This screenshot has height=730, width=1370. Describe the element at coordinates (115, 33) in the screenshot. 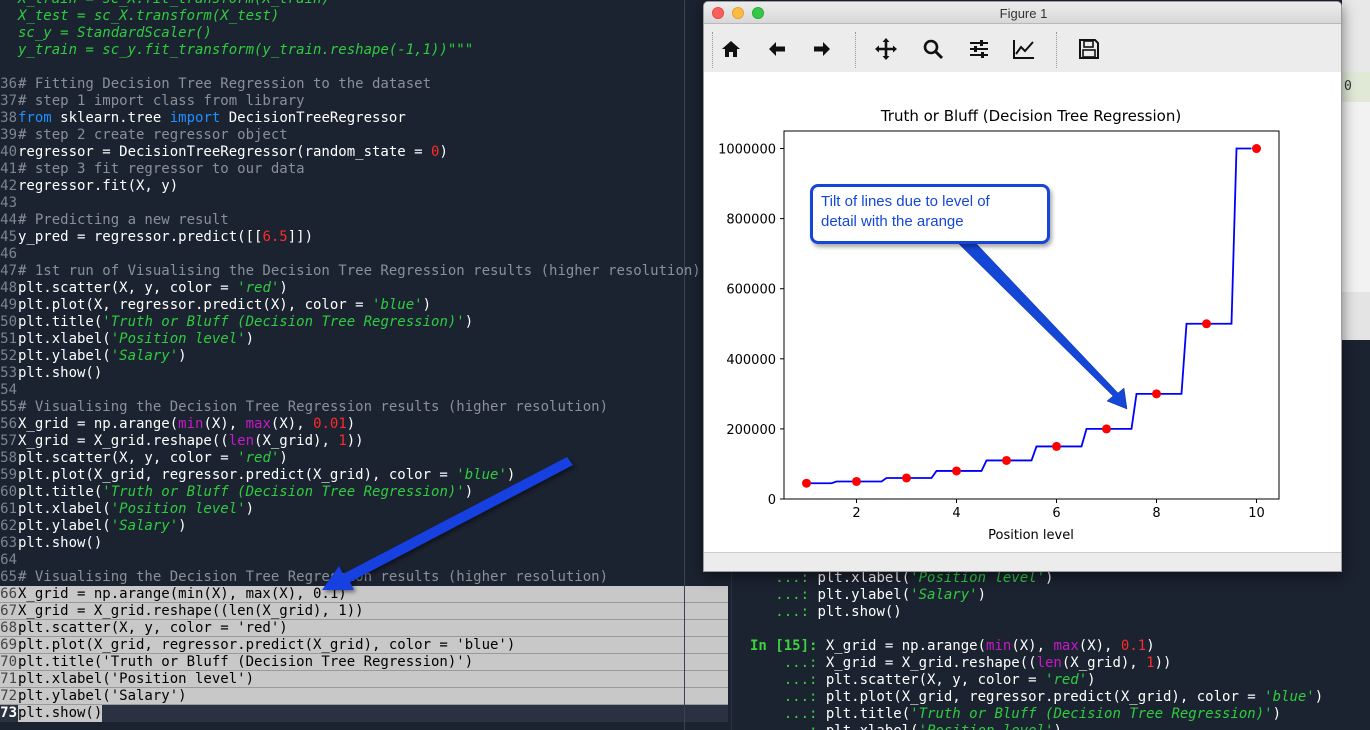

I see `code-text: sc_y = StandardScaler()` at that location.